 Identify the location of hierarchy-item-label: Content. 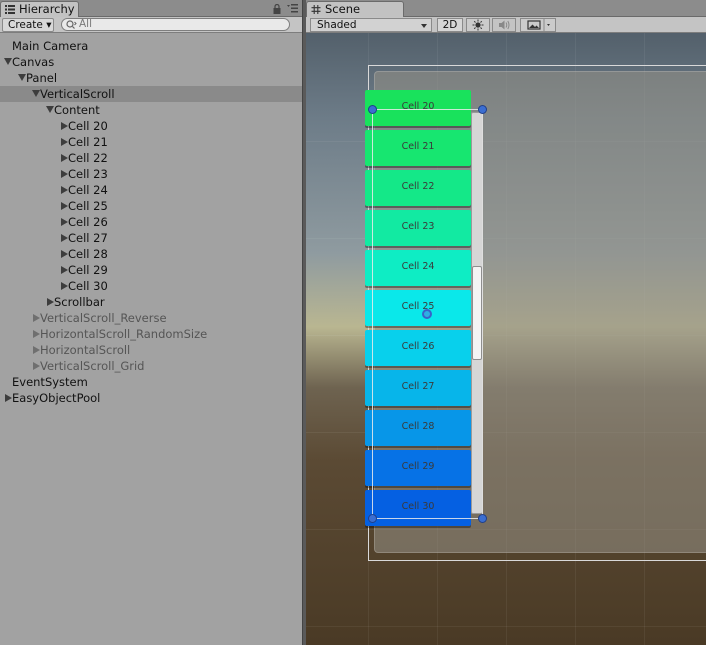
(77, 110).